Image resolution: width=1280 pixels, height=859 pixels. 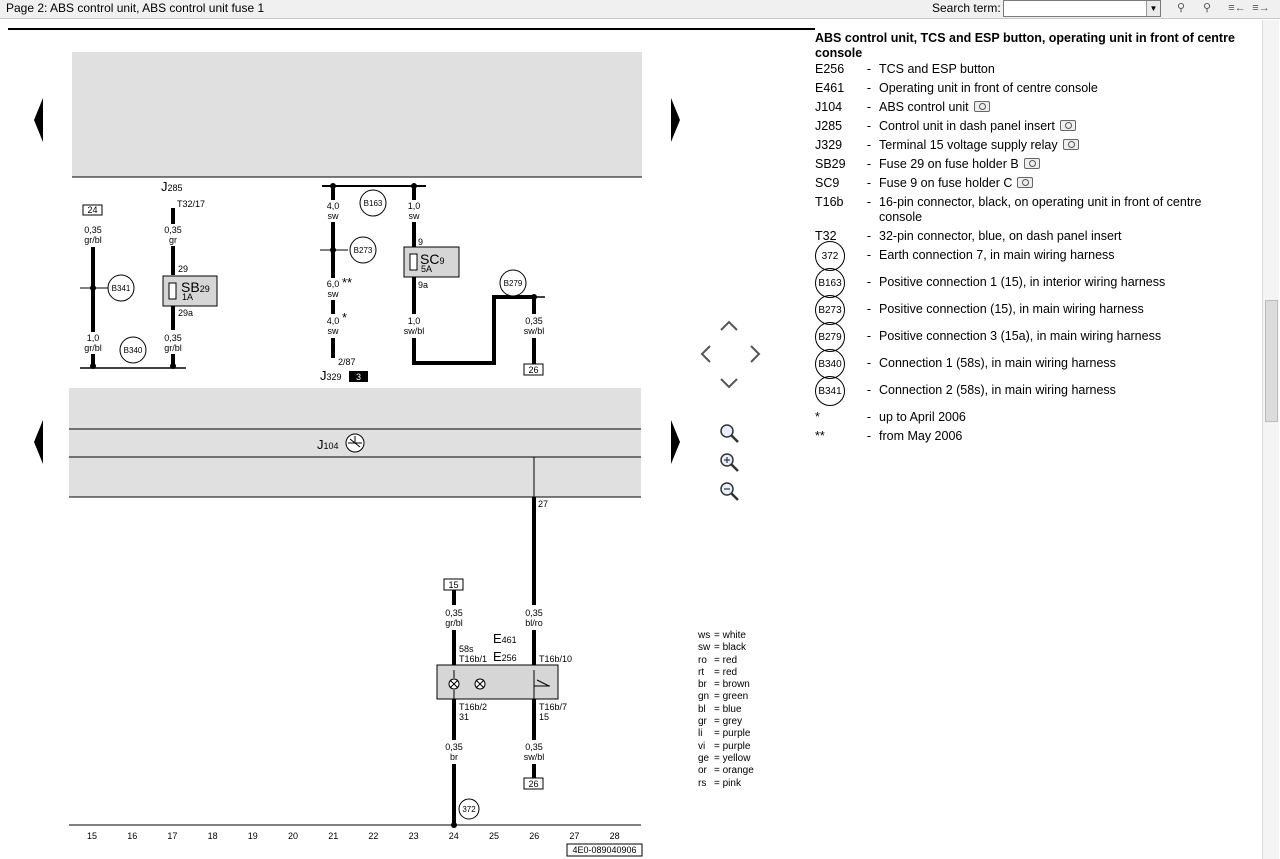 What do you see at coordinates (675, 442) in the screenshot?
I see `next-page-arrow-icon-lower` at bounding box center [675, 442].